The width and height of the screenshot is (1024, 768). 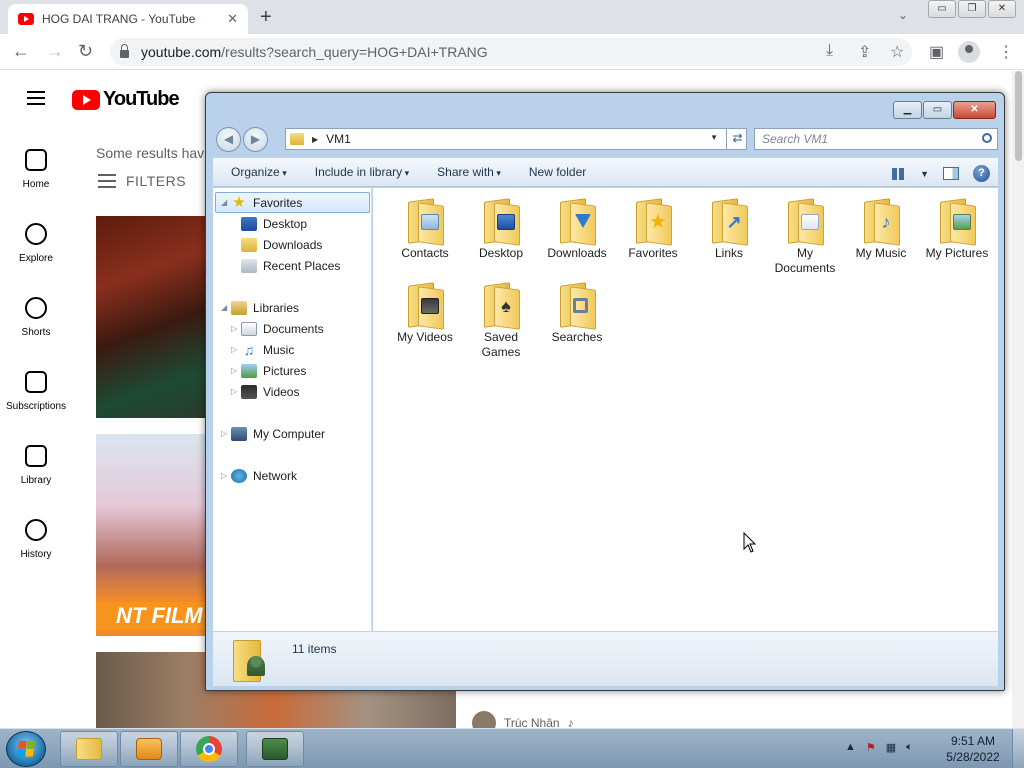 I want to click on nav-item-libraries: ◢ Libraries, so click(x=260, y=307).